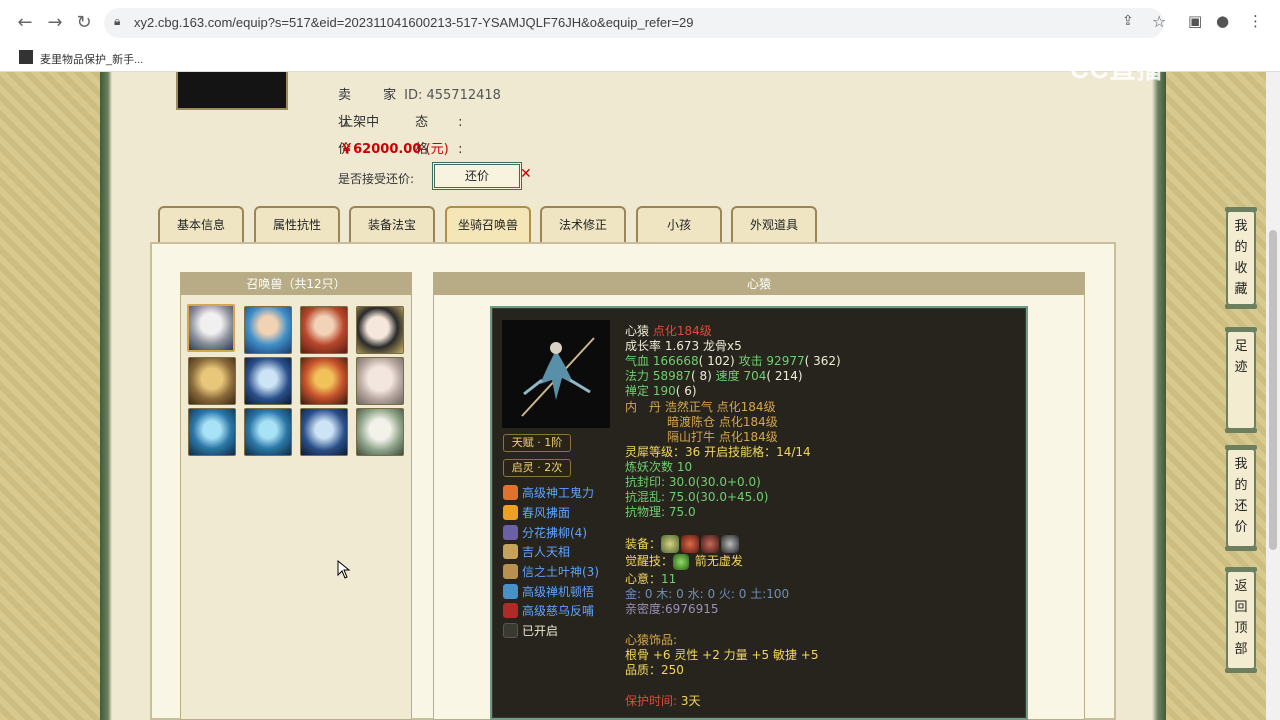 The height and width of the screenshot is (720, 1280). What do you see at coordinates (785, 361) in the screenshot?
I see `atk-value: 92977` at bounding box center [785, 361].